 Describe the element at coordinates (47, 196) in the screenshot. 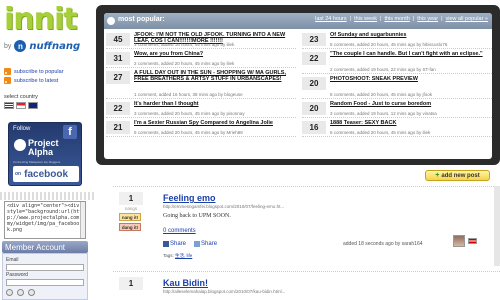

I see `divider` at that location.